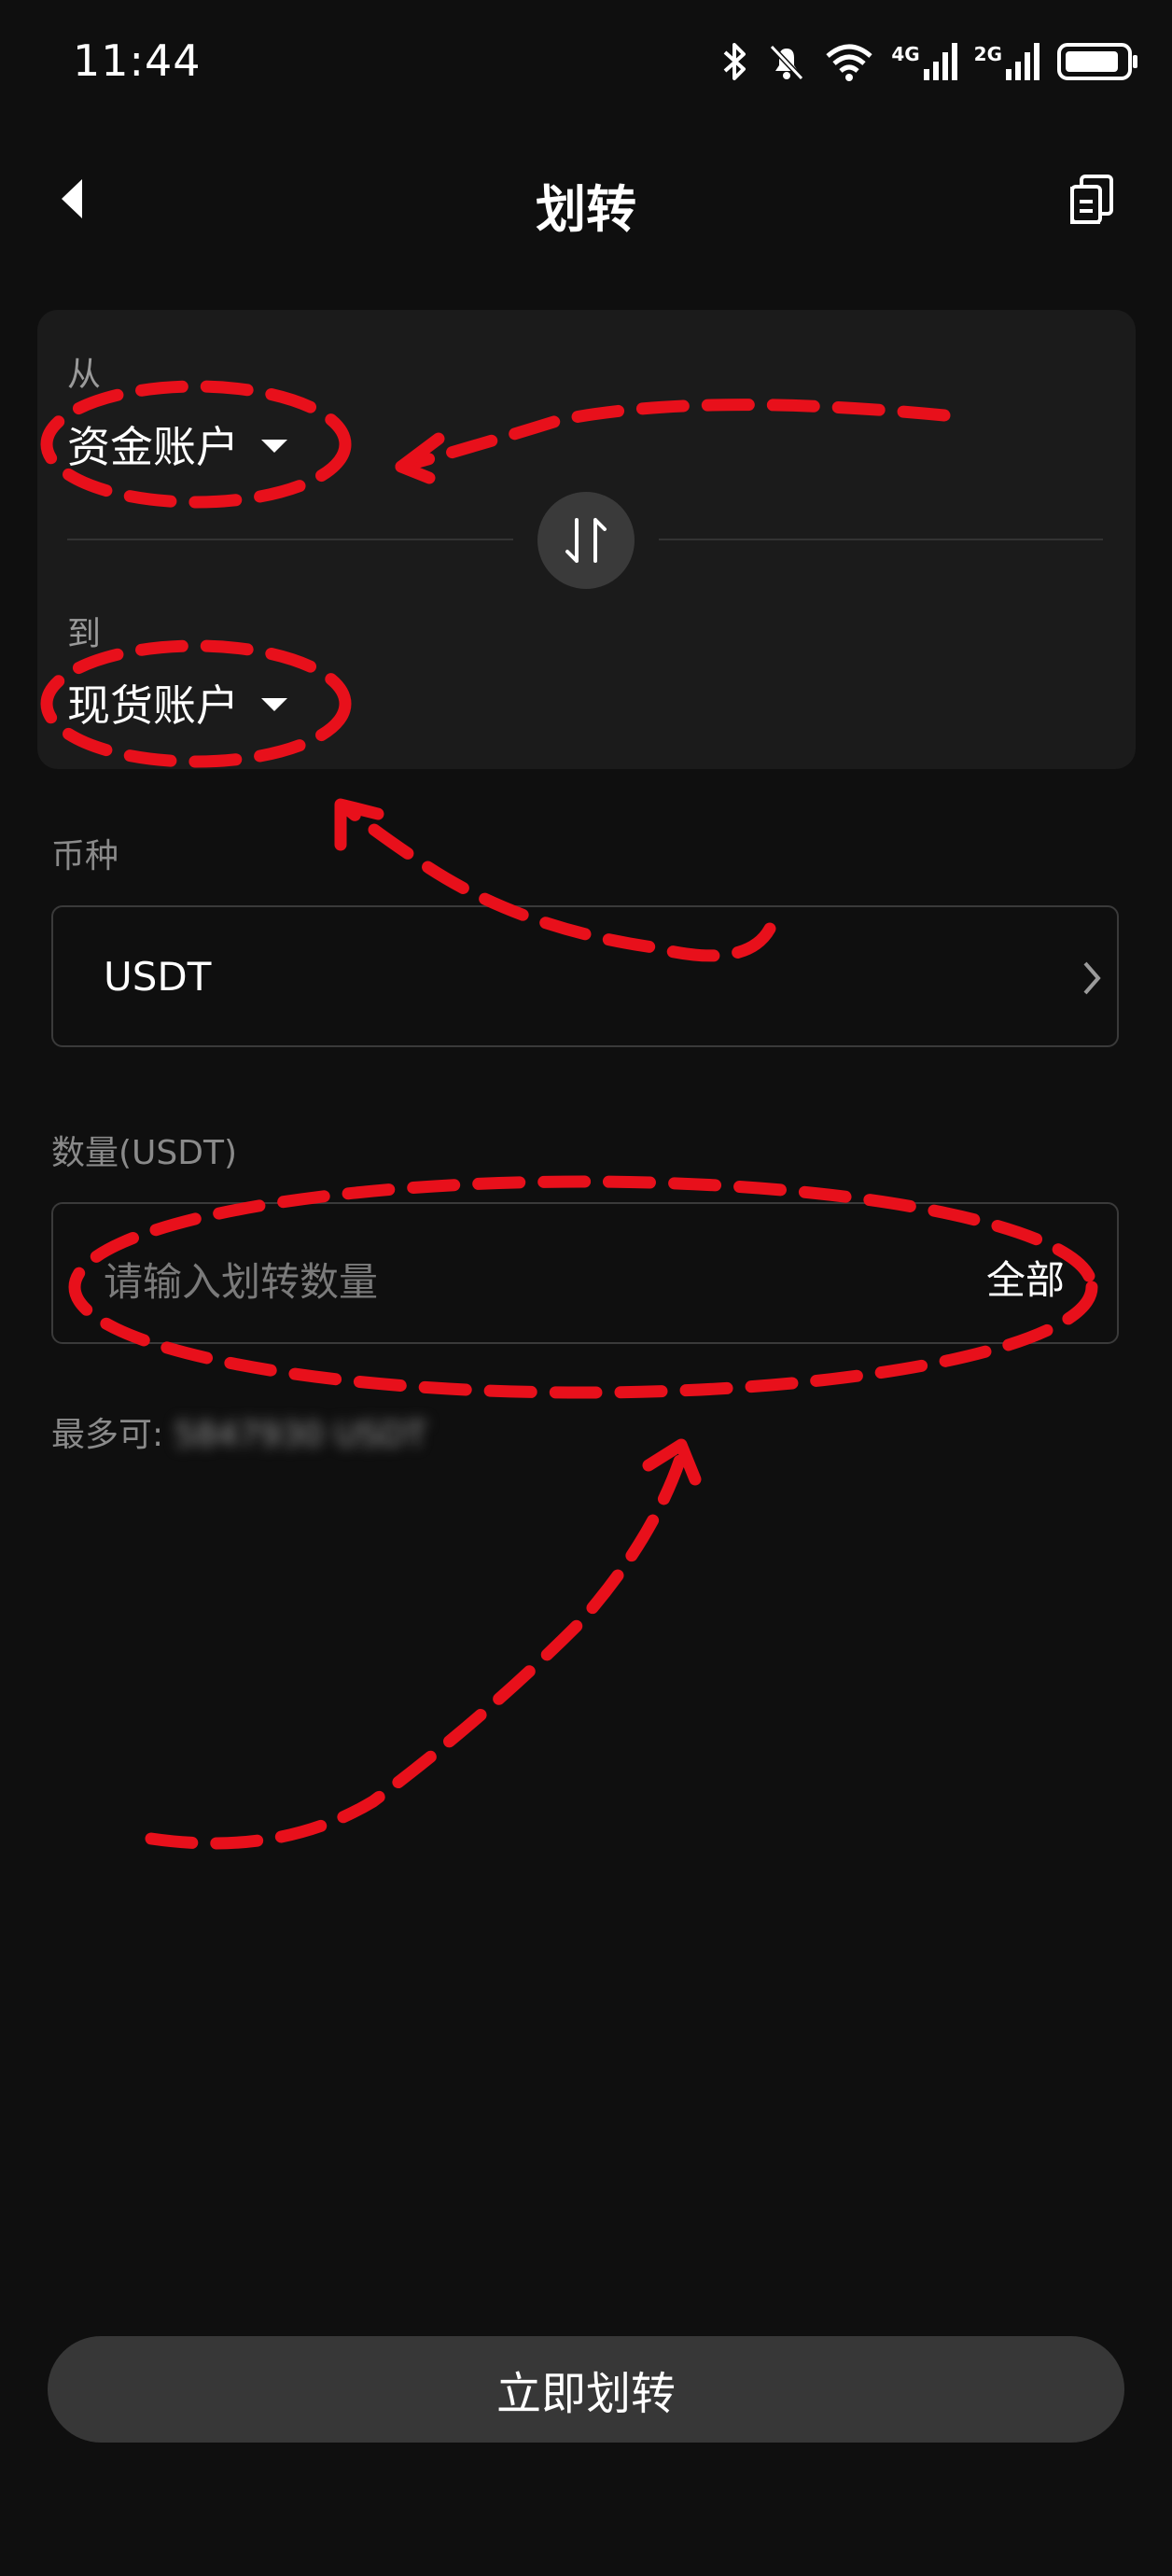 The image size is (1172, 2576). Describe the element at coordinates (787, 62) in the screenshot. I see `bell-muted-icon` at that location.